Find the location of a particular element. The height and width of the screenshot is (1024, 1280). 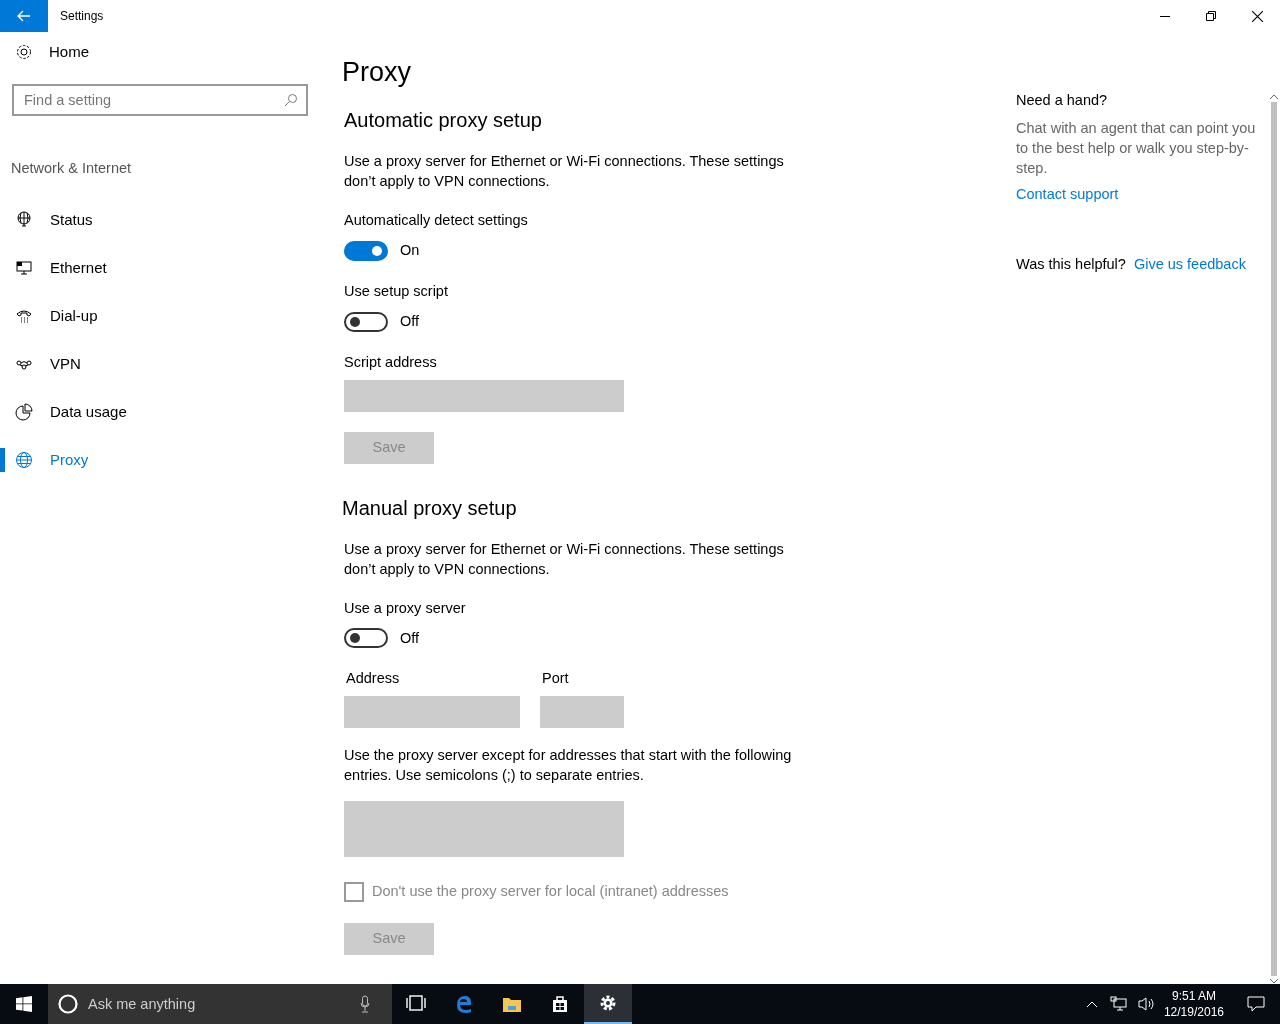

sidebar-item: VPN is located at coordinates (160, 363).